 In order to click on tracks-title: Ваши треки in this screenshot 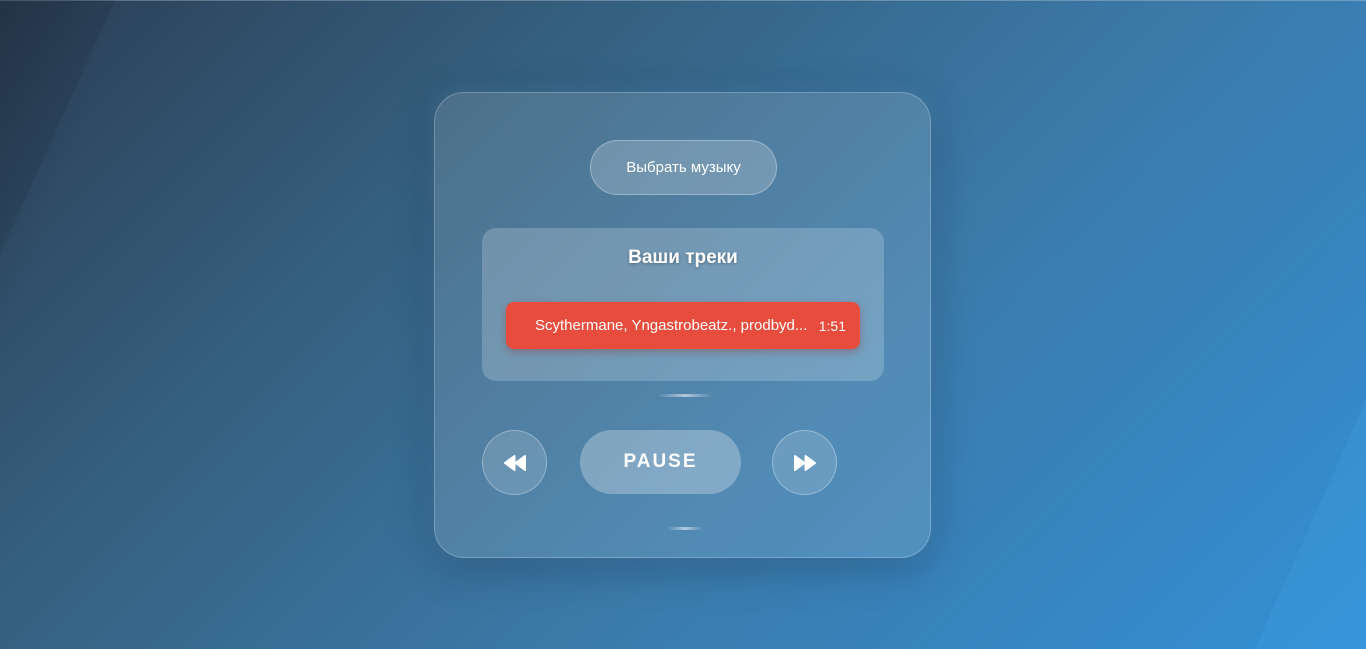, I will do `click(683, 257)`.